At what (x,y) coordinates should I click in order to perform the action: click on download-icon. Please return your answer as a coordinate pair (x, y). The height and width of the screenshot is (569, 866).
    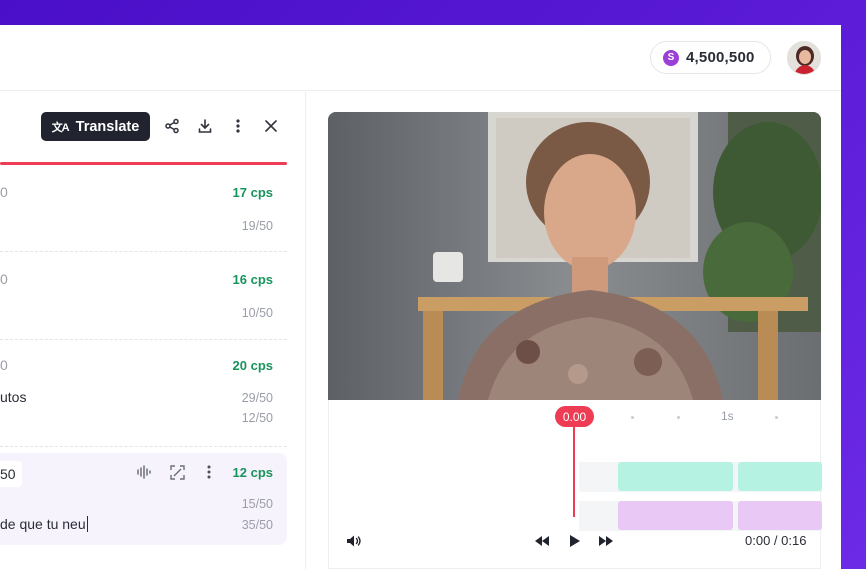
    Looking at the image, I should click on (205, 126).